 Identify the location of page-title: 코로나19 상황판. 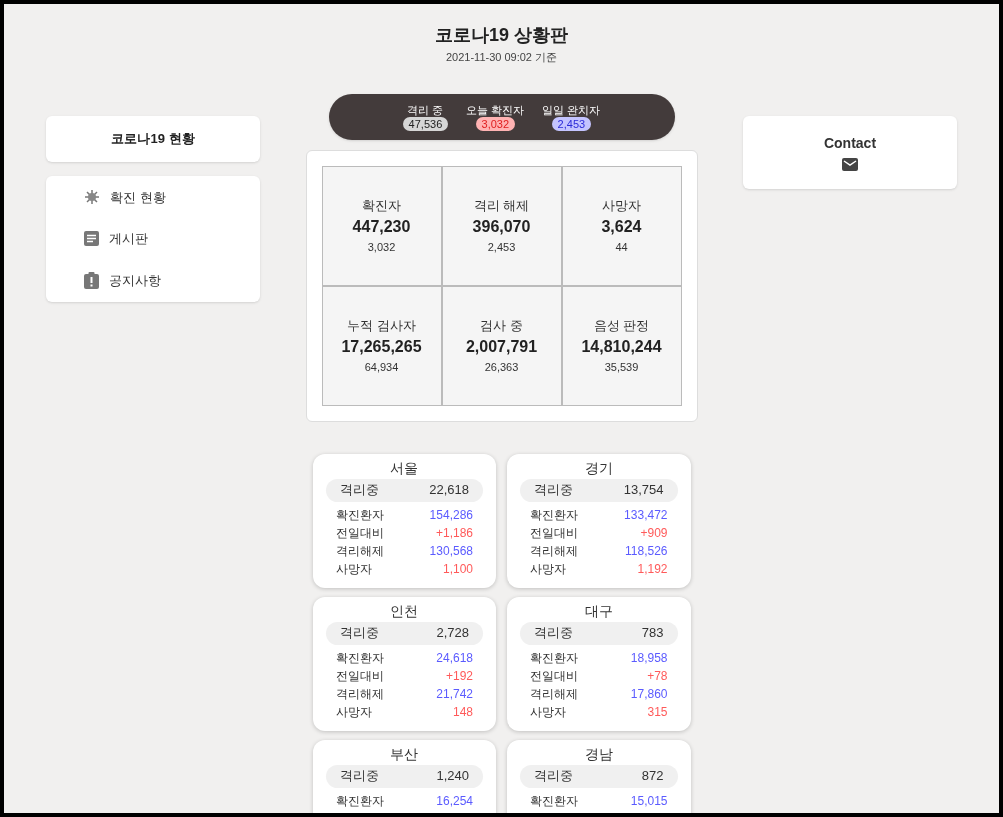
(501, 35).